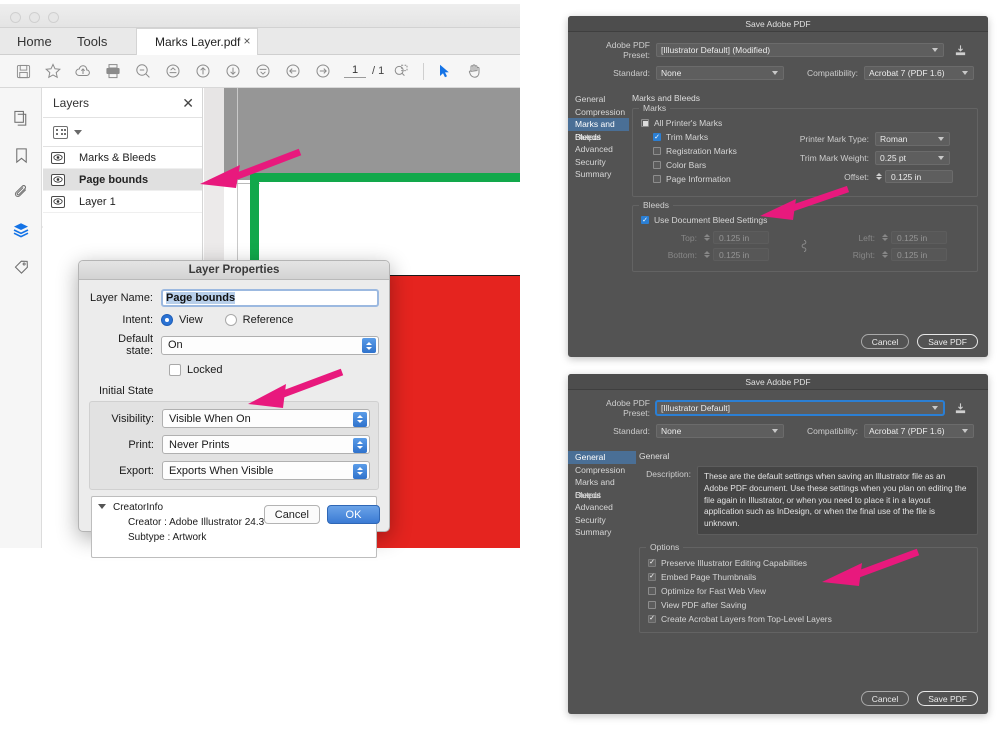 Image resolution: width=999 pixels, height=730 pixels. I want to click on trim-mark-weight-select: 0.25 pt, so click(912, 158).